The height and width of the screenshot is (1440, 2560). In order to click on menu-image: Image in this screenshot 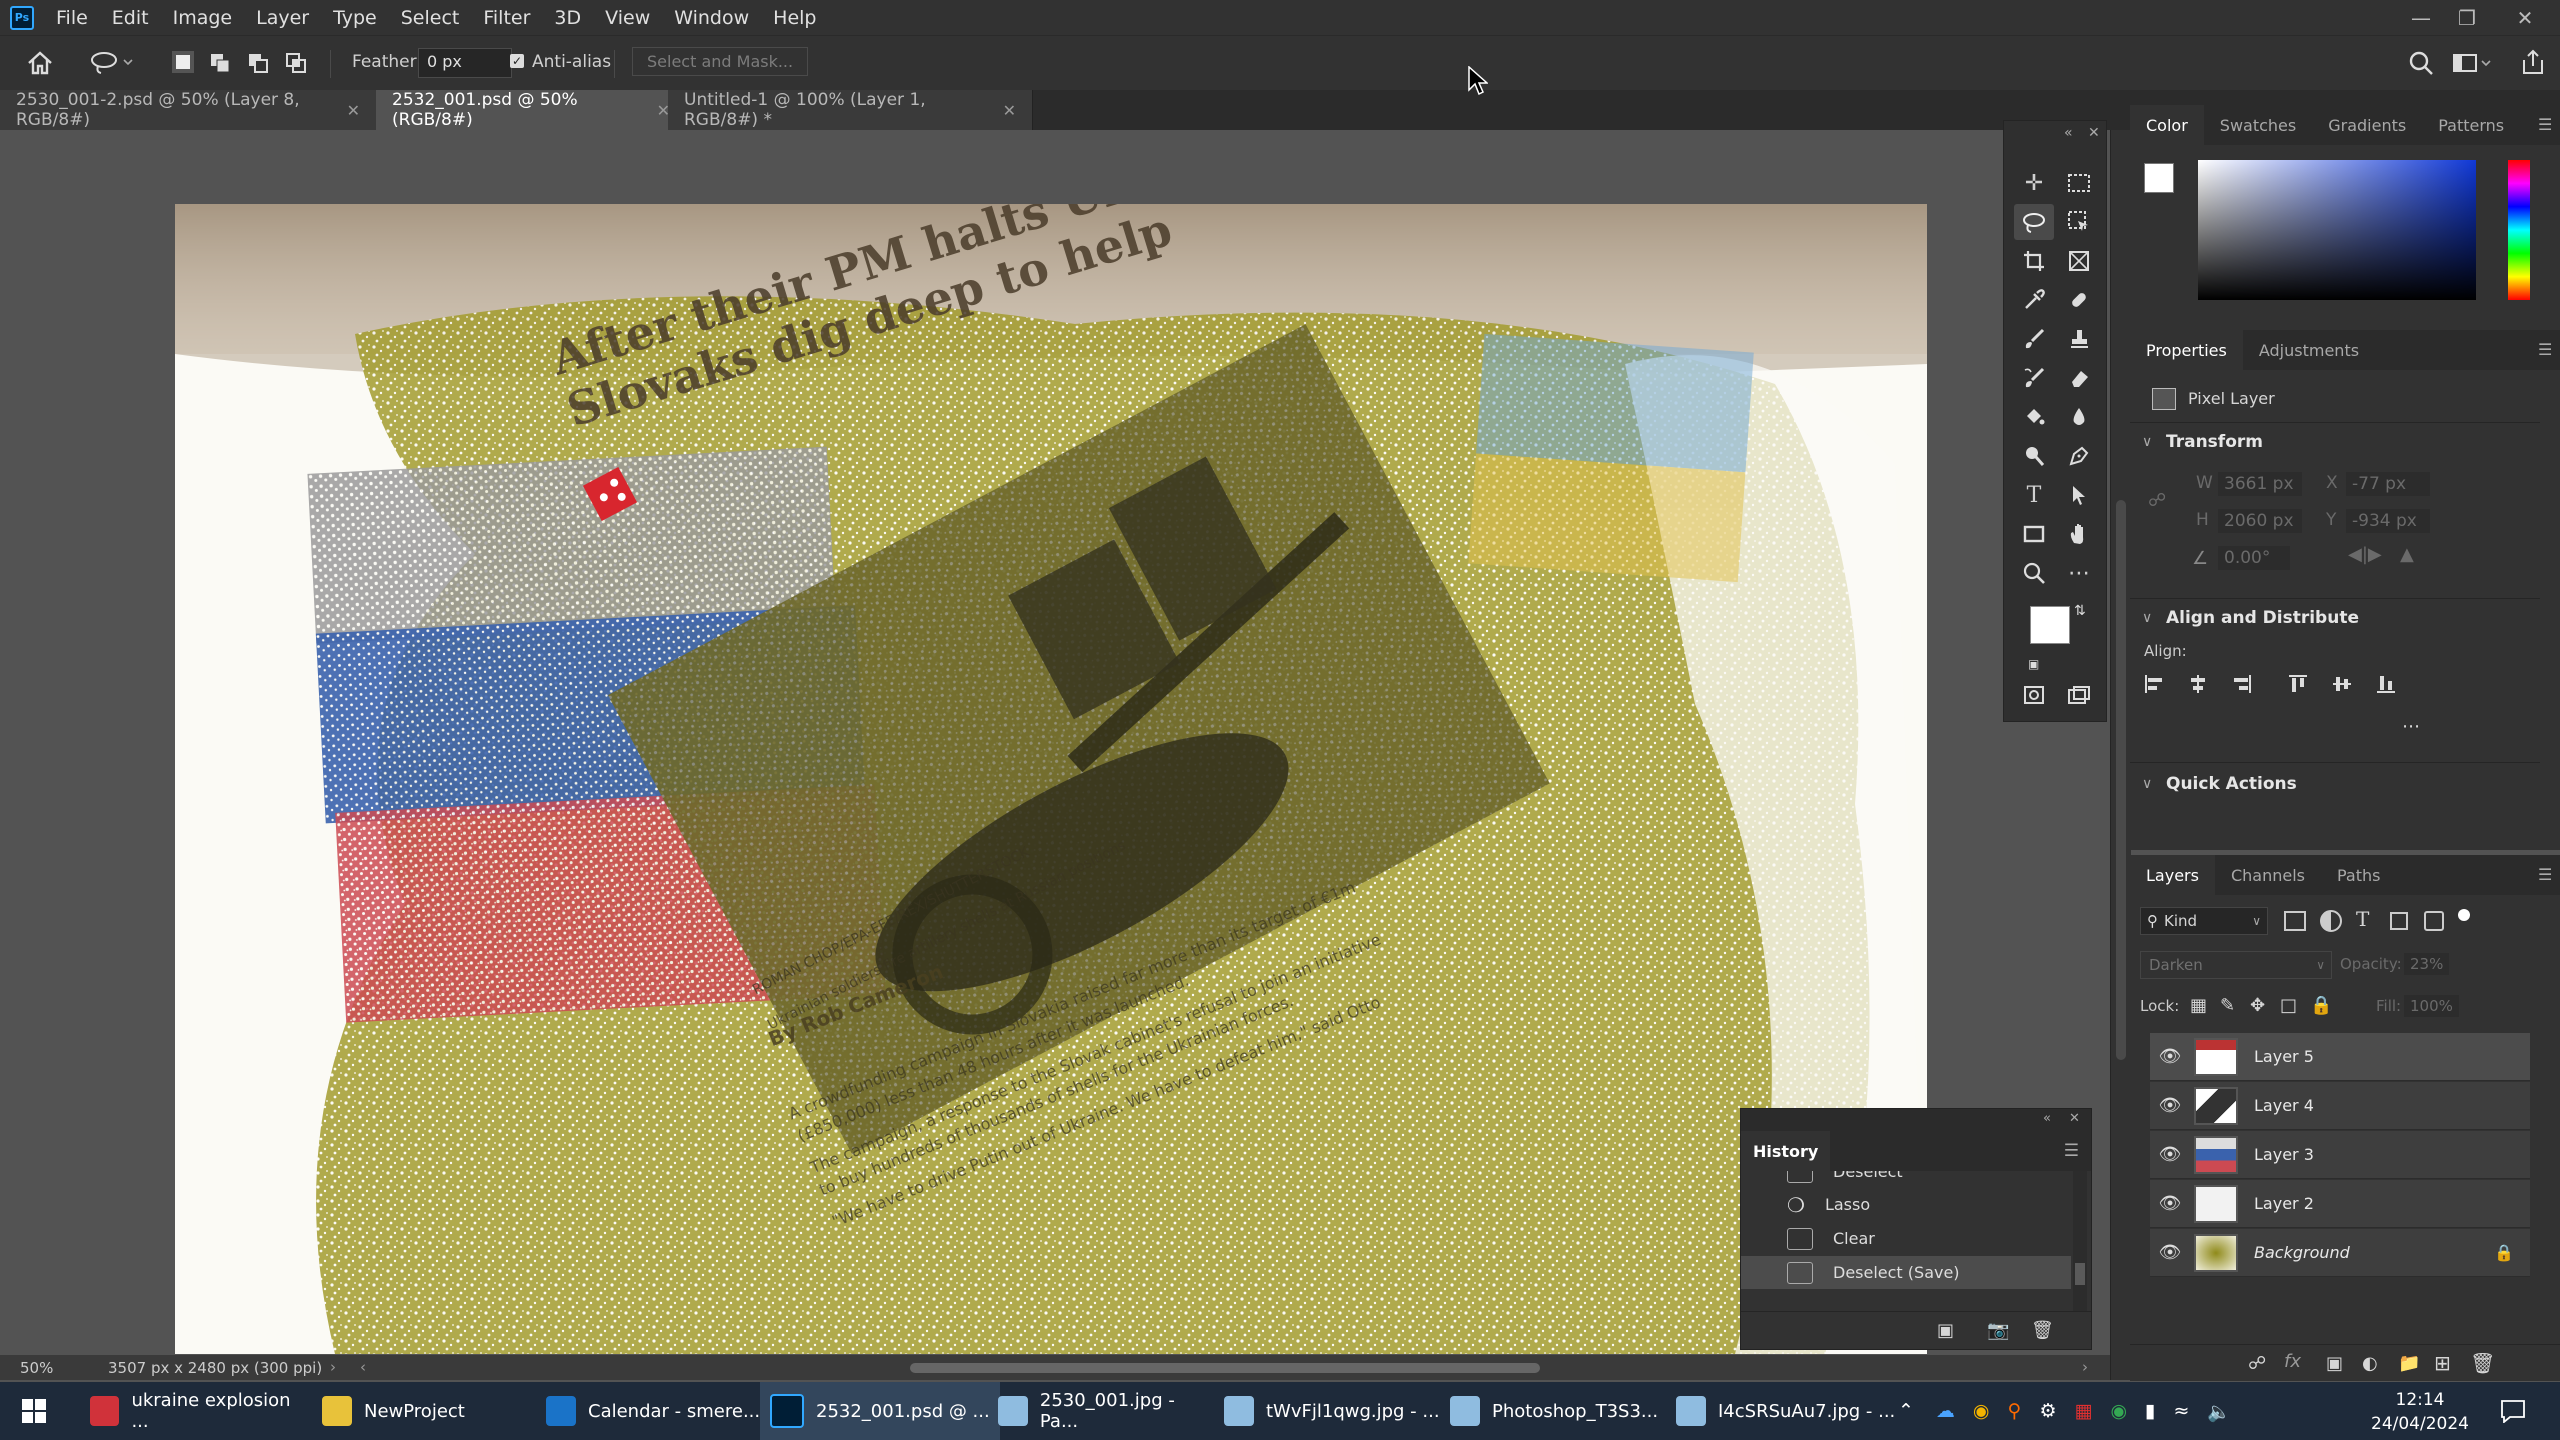, I will do `click(203, 18)`.